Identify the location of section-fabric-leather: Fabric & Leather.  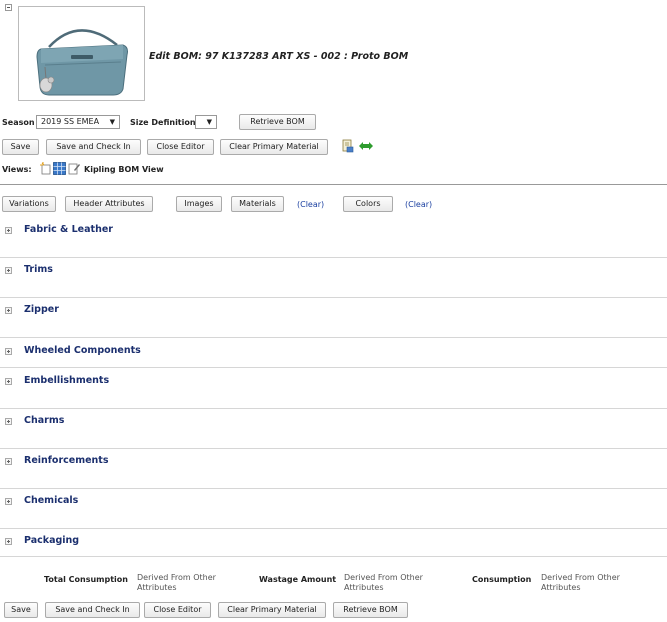
(333, 231).